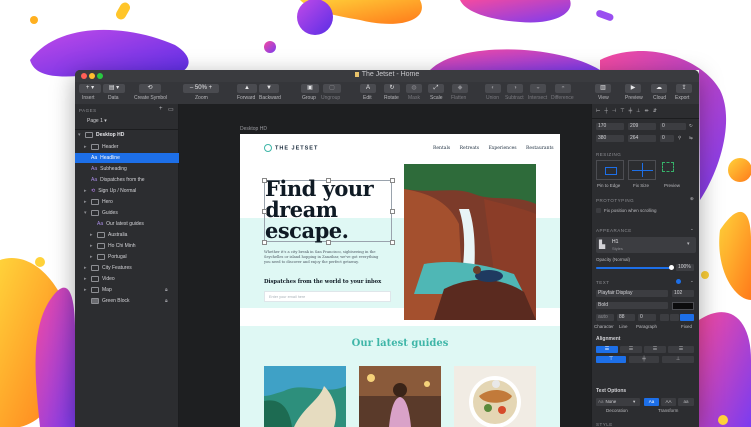 Image resolution: width=751 pixels, height=427 pixels. What do you see at coordinates (538, 88) in the screenshot?
I see `intersect-button: ◒` at bounding box center [538, 88].